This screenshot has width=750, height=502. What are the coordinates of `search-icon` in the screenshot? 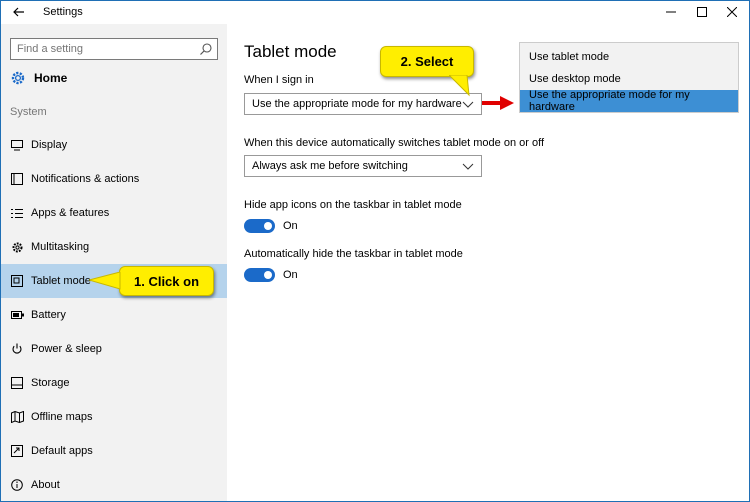 It's located at (206, 49).